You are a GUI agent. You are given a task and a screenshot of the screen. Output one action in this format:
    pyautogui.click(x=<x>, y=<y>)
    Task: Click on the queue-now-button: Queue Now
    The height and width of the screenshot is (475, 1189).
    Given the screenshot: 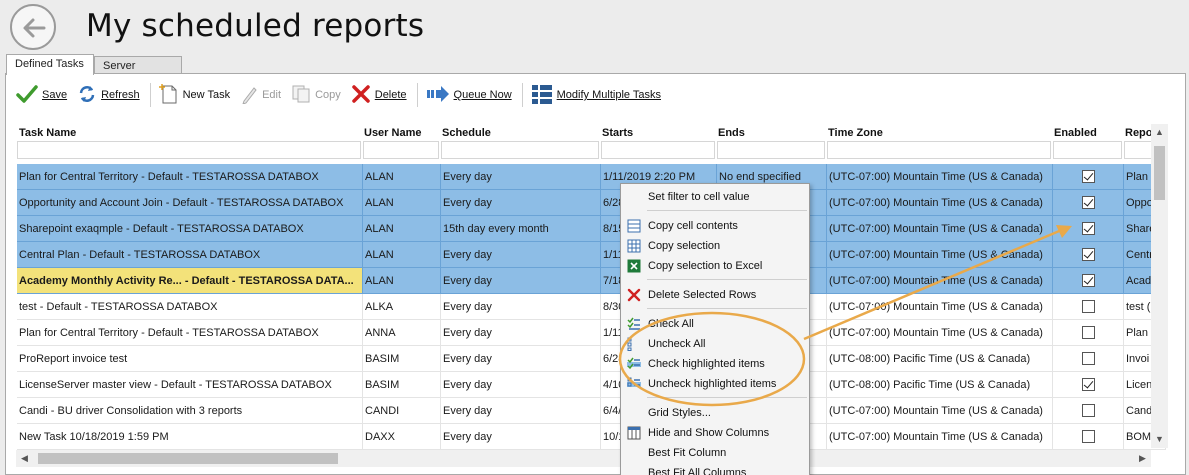 What is the action you would take?
    pyautogui.click(x=469, y=95)
    